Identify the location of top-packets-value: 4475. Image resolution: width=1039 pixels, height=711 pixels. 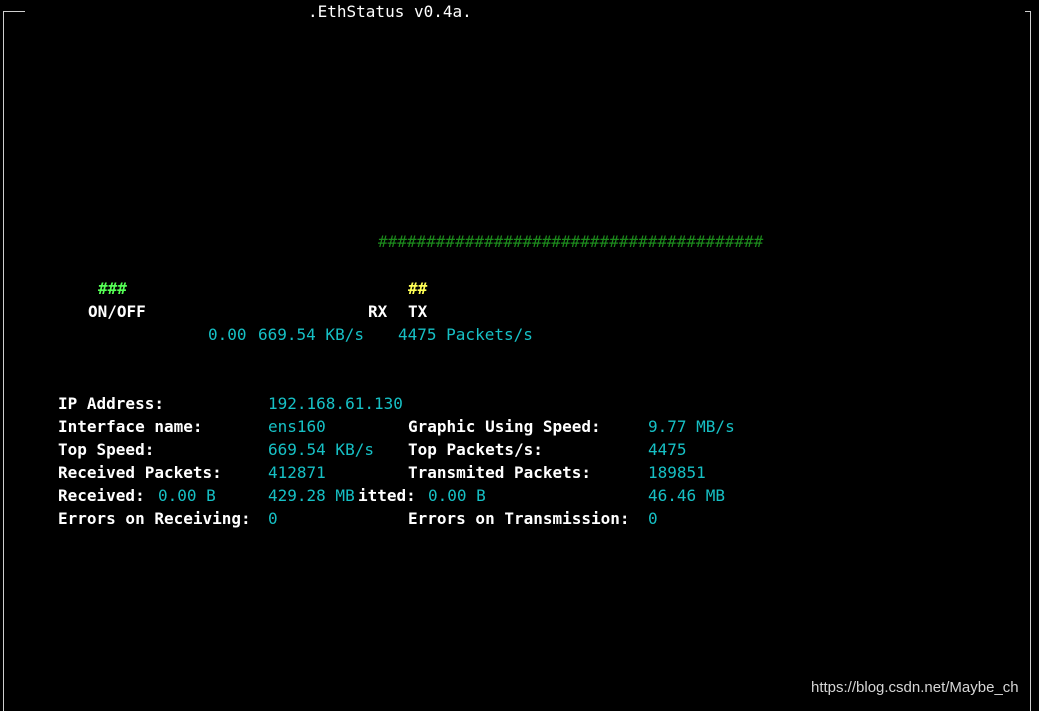
(667, 449).